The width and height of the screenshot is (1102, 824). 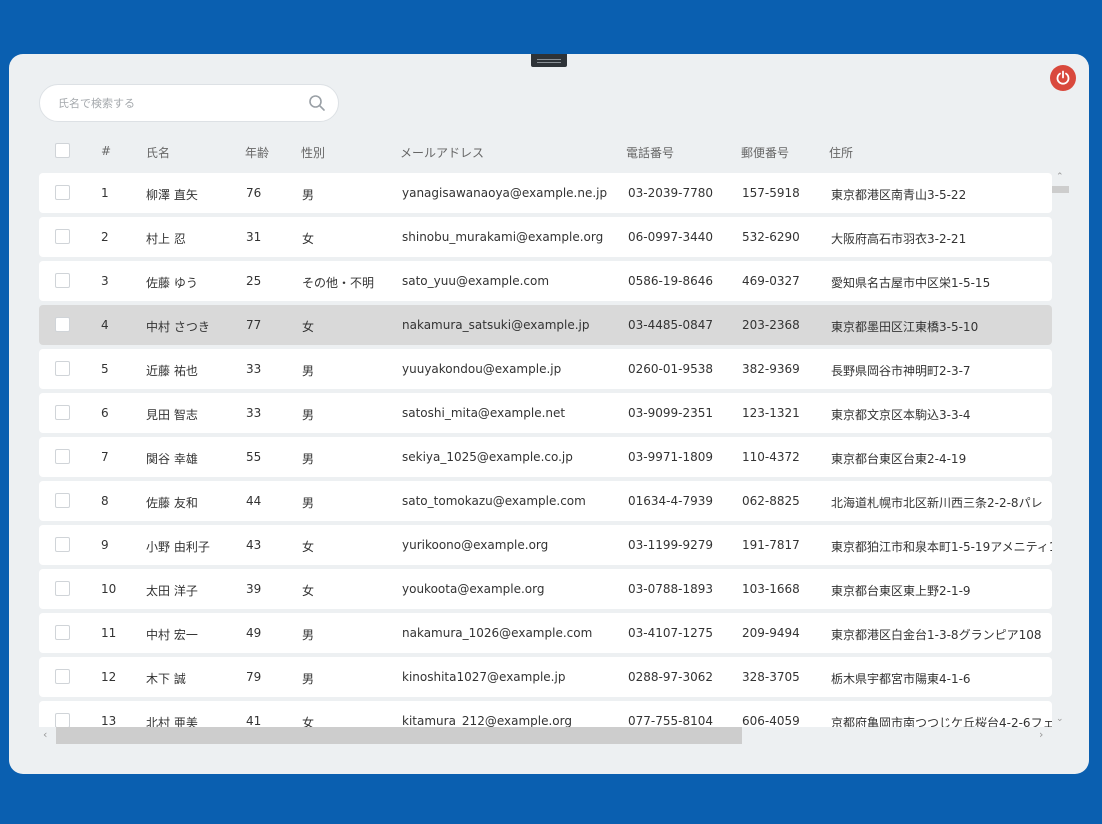 What do you see at coordinates (671, 589) in the screenshot?
I see `cell-phone: 03-0788-1893` at bounding box center [671, 589].